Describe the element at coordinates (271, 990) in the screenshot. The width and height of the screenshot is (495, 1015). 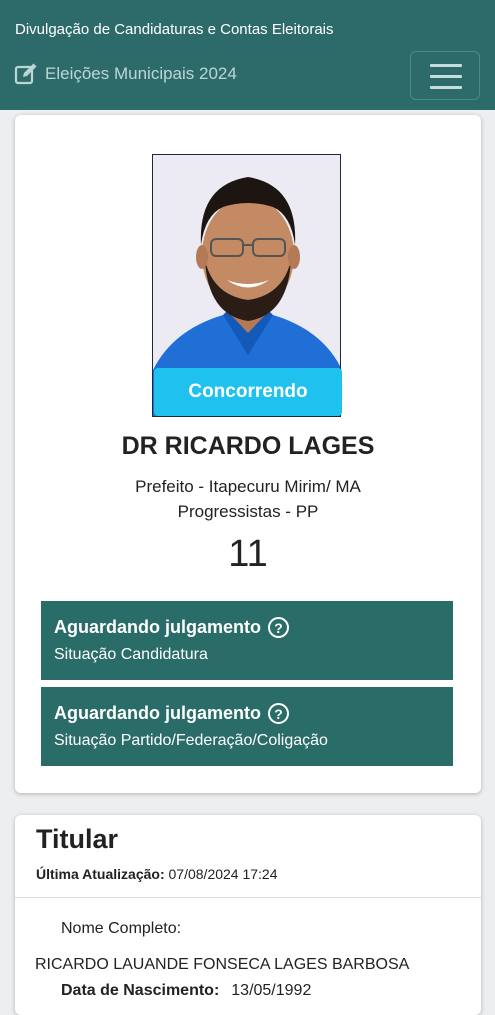
I see `birth-date-value: 13/05/1992` at that location.